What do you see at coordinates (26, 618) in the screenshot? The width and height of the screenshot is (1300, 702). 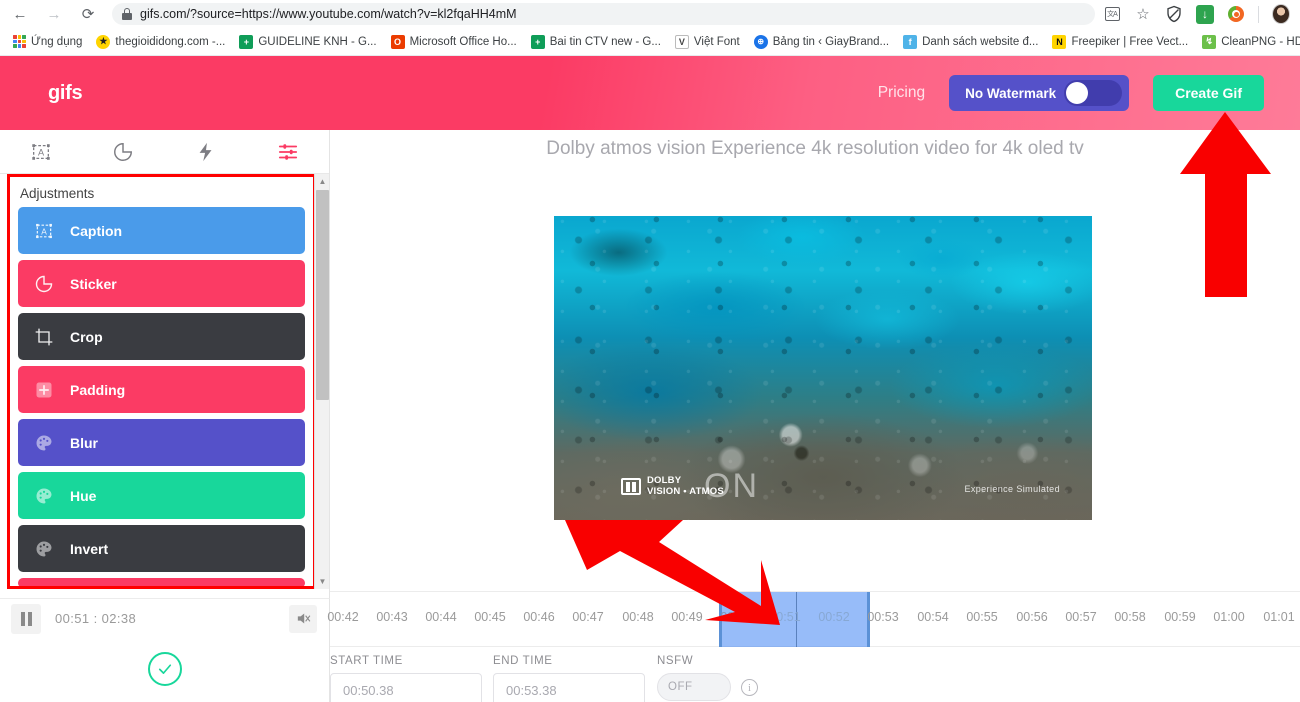 I see `pause-button` at bounding box center [26, 618].